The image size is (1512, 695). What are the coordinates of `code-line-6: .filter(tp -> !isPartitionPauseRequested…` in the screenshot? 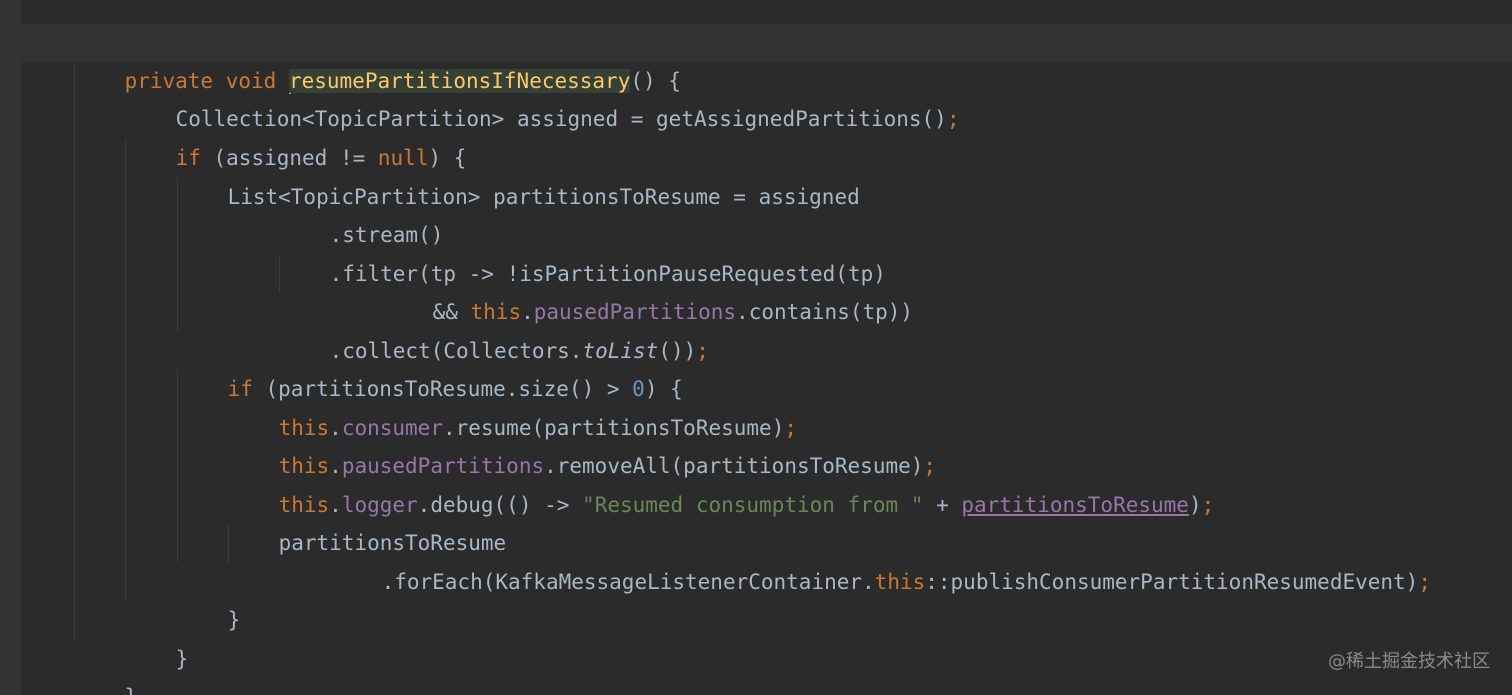 It's located at (582, 251).